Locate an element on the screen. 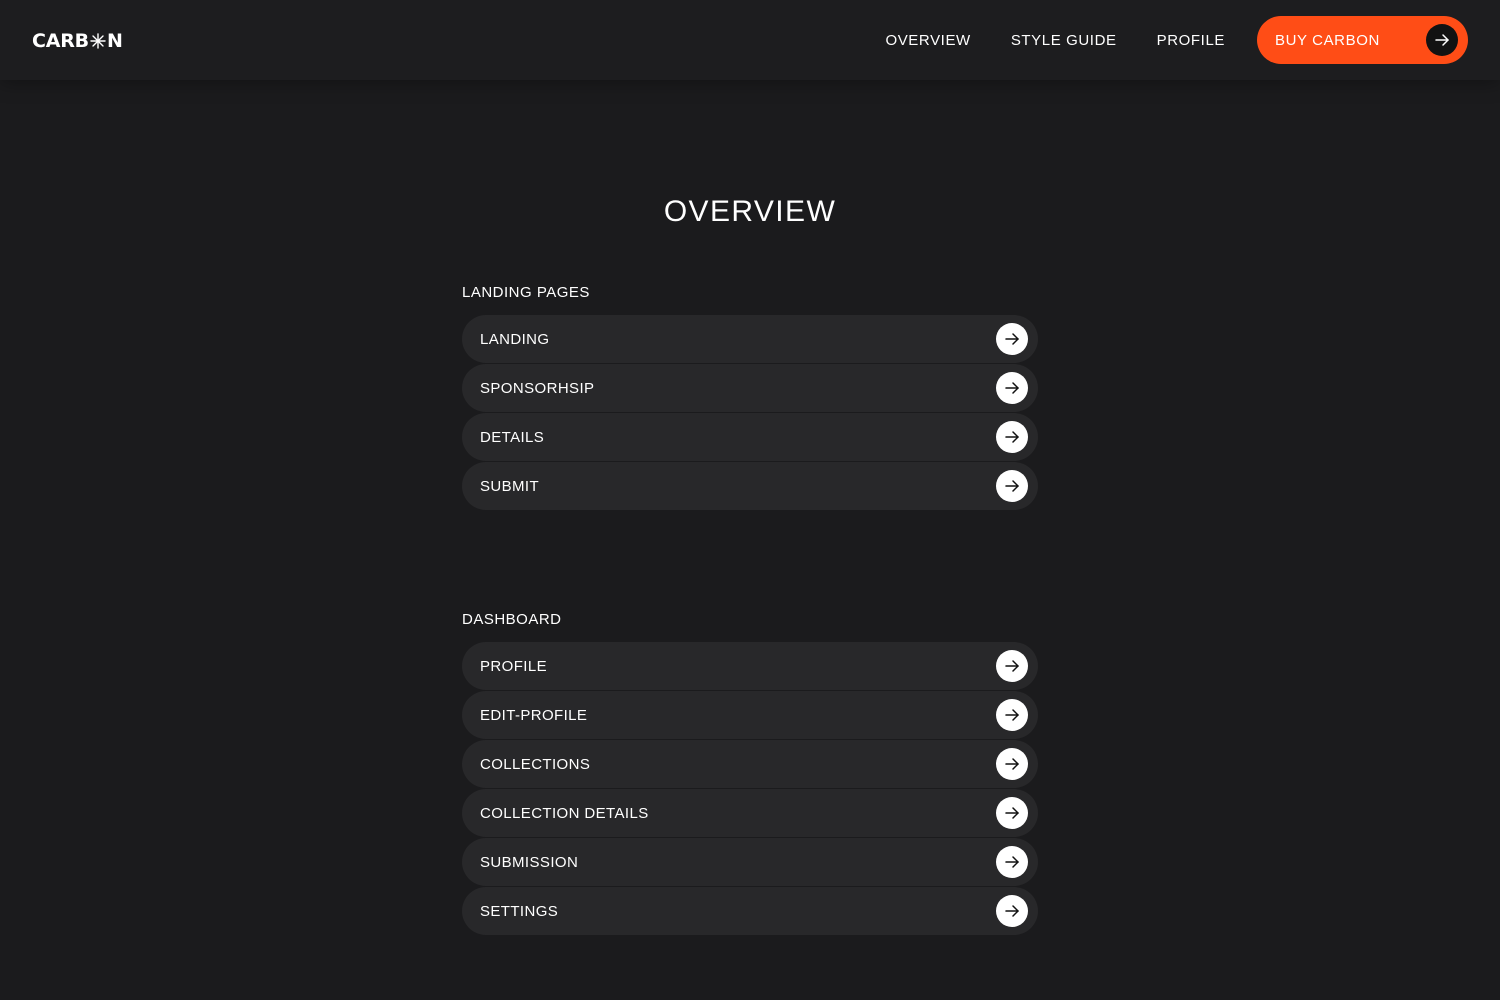 The height and width of the screenshot is (1000, 1500). logo-text-start: CARB is located at coordinates (60, 41).